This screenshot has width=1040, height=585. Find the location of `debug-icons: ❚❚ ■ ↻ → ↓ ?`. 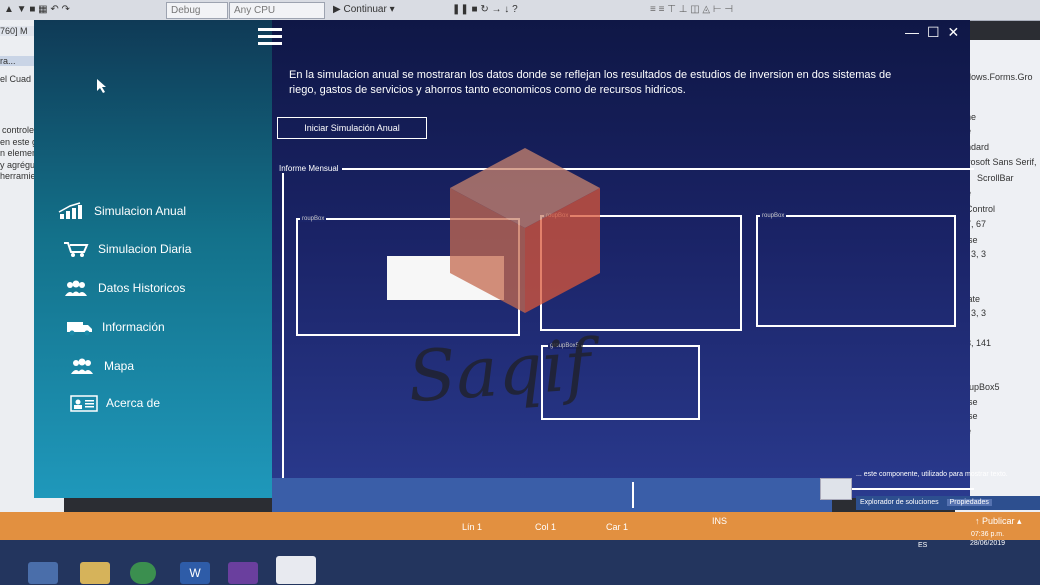

debug-icons: ❚❚ ■ ↻ → ↓ ? is located at coordinates (485, 9).